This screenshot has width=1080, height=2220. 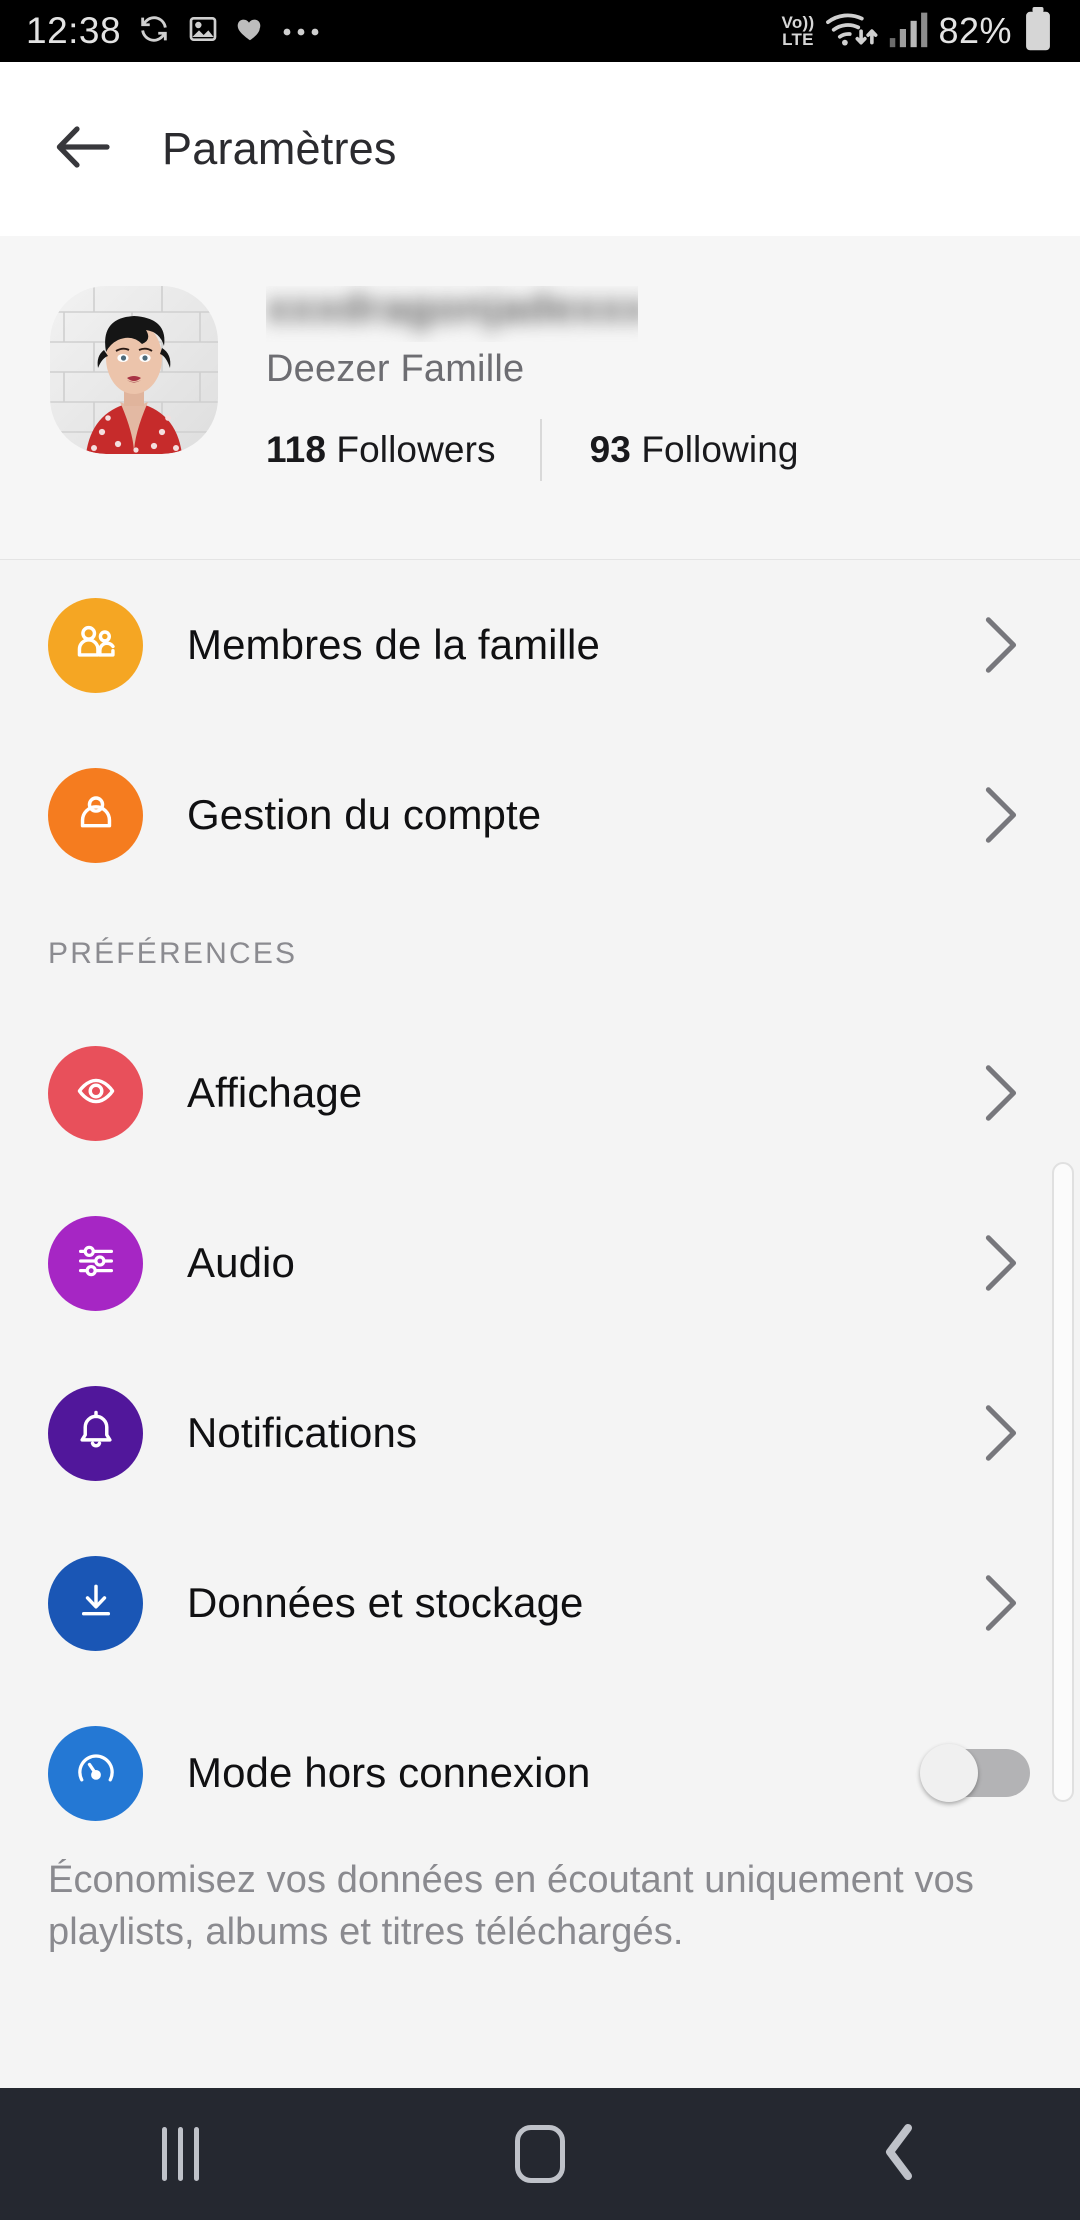 What do you see at coordinates (908, 31) in the screenshot?
I see `signal-bars-icon` at bounding box center [908, 31].